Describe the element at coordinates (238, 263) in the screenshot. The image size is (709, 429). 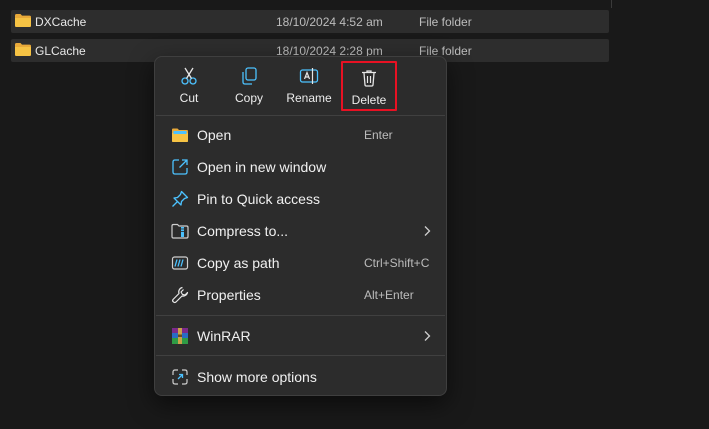
I see `menu-item-label: Copy as path` at that location.